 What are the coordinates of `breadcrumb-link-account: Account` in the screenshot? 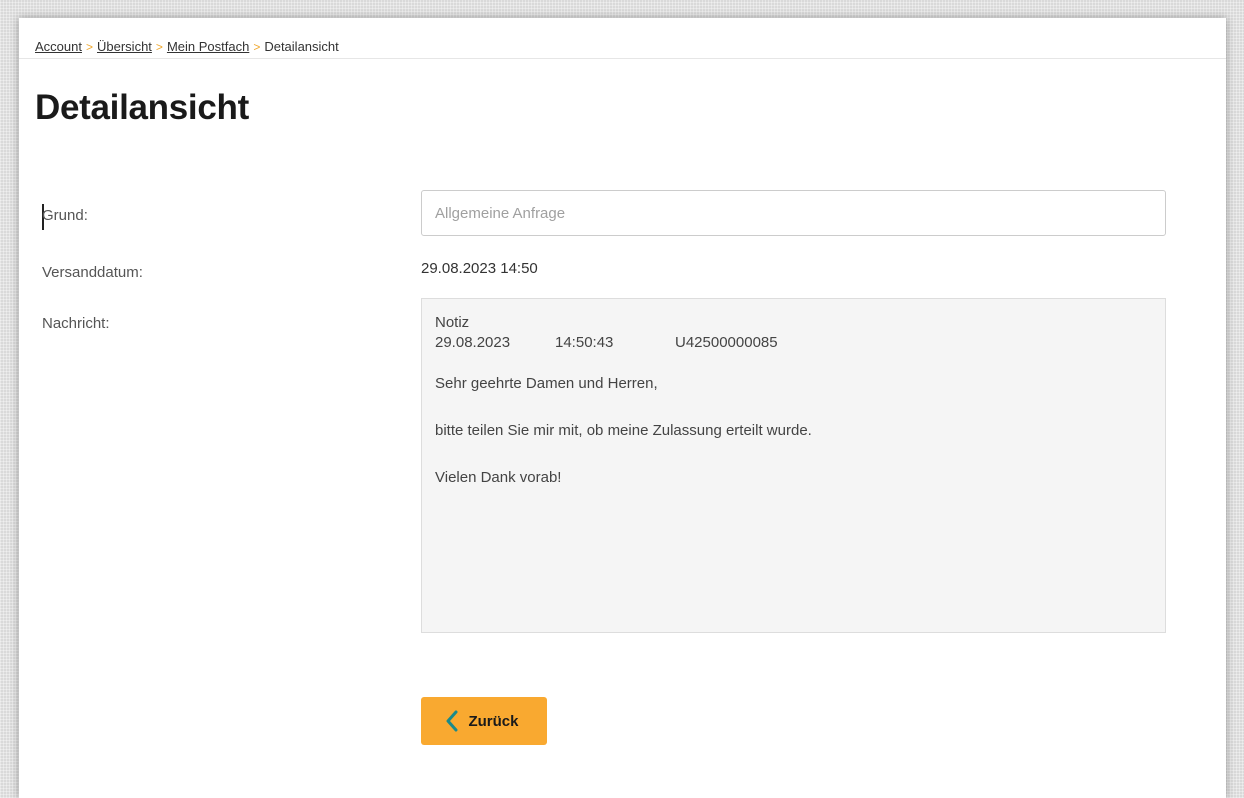 It's located at (58, 46).